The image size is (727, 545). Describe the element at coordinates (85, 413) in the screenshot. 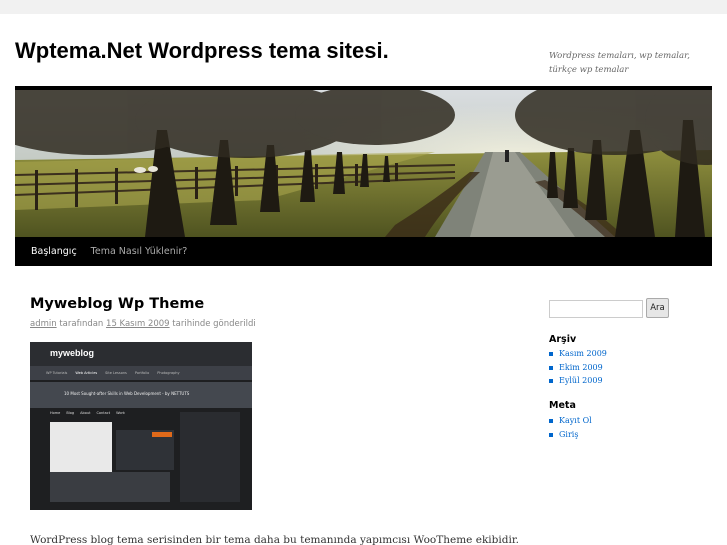

I see `thumbnail-tab: About` at that location.